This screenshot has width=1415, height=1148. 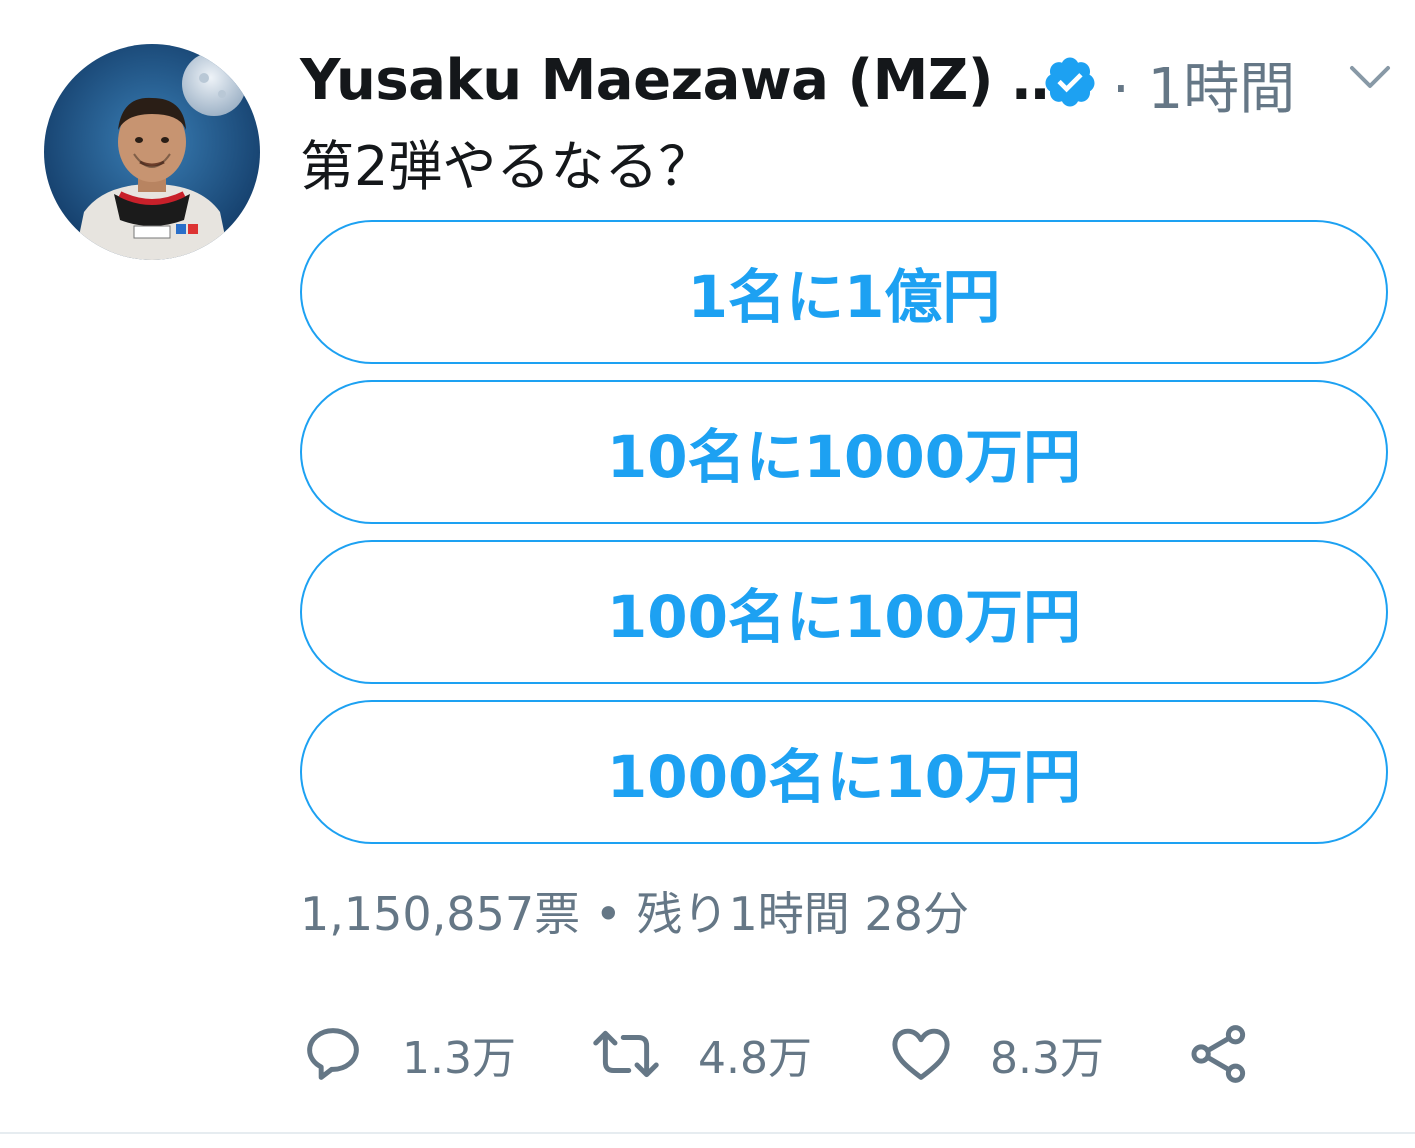 I want to click on reply-icon, so click(x=333, y=1054).